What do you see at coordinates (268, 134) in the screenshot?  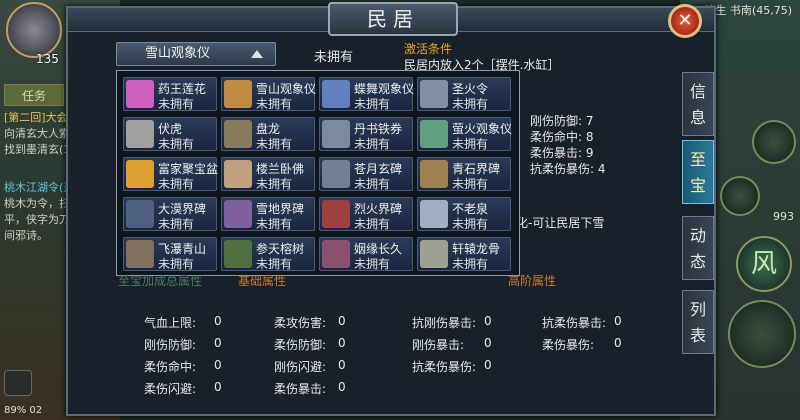 I see `treasure-item: 盘龙 未拥有` at bounding box center [268, 134].